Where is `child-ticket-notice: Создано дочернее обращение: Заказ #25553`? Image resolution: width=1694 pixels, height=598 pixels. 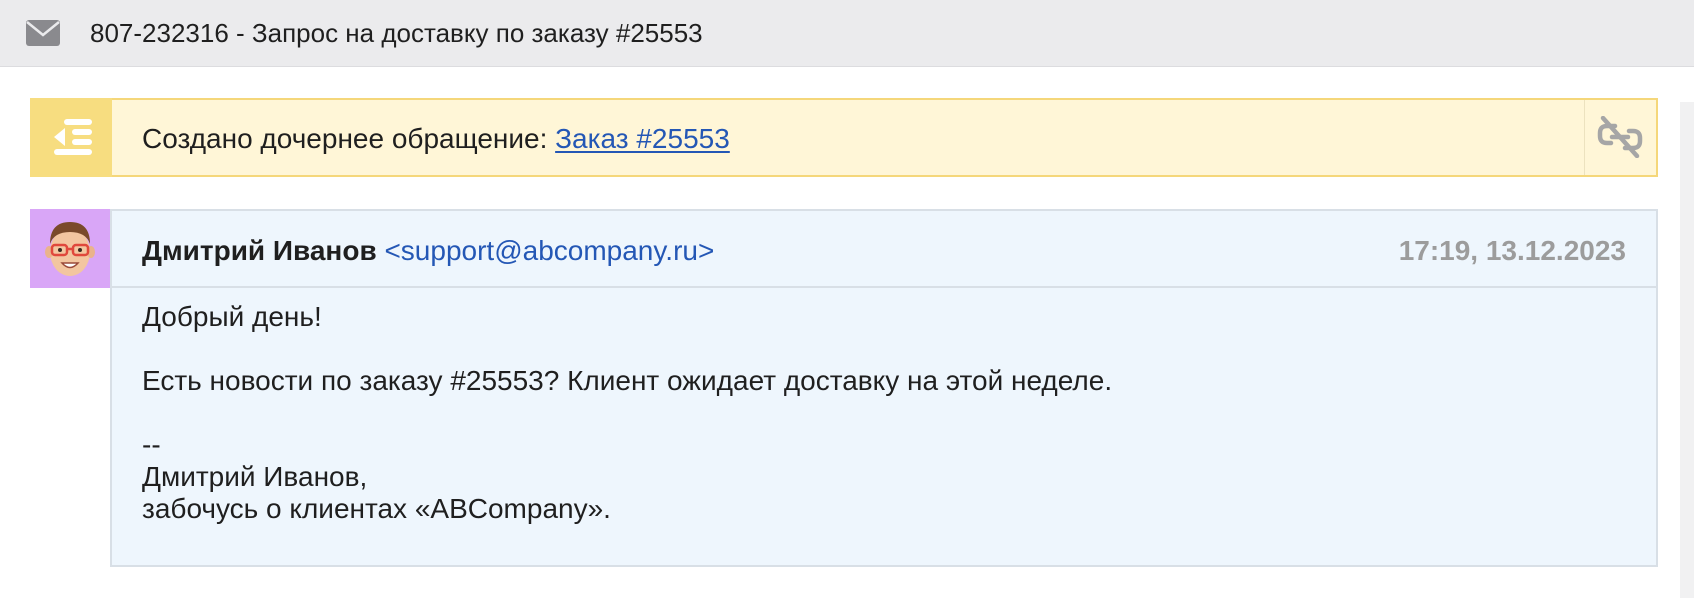
child-ticket-notice: Создано дочернее обращение: Заказ #25553 is located at coordinates (844, 137).